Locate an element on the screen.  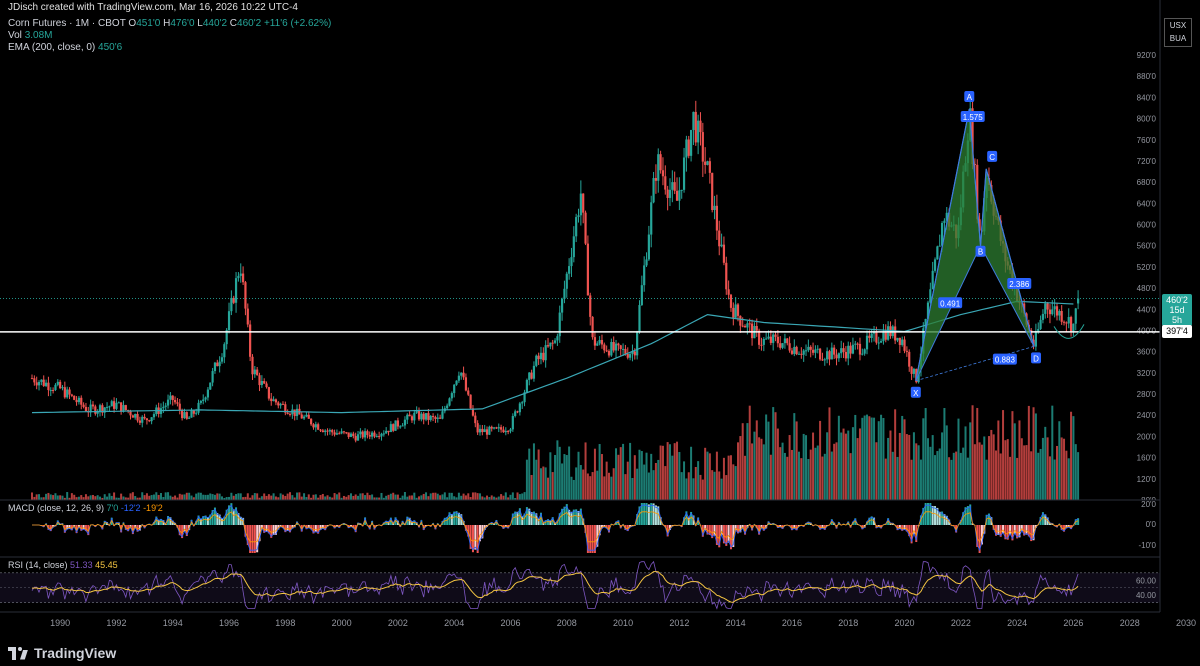
tradingview-logo: TradingView is located at coordinates (62, 653).